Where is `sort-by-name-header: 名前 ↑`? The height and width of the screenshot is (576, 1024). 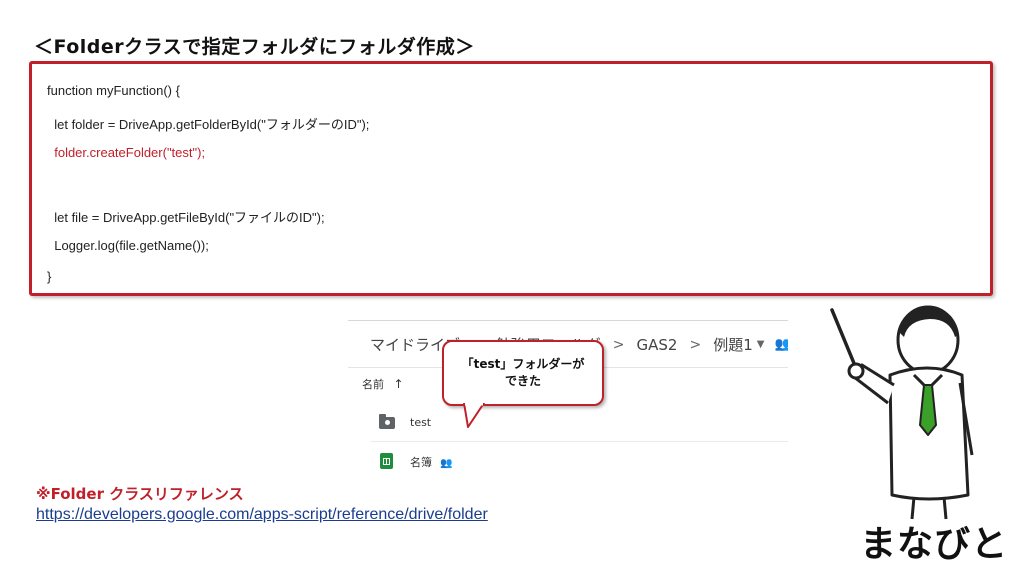
sort-by-name-header: 名前 ↑ is located at coordinates (383, 384).